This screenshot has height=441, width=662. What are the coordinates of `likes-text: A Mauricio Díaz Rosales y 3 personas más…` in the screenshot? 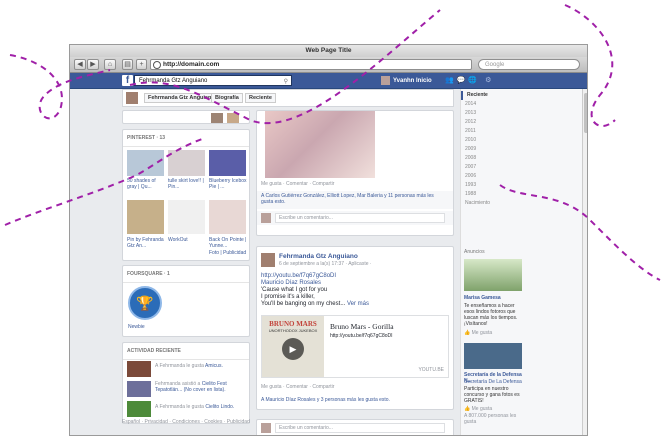 It's located at (354, 400).